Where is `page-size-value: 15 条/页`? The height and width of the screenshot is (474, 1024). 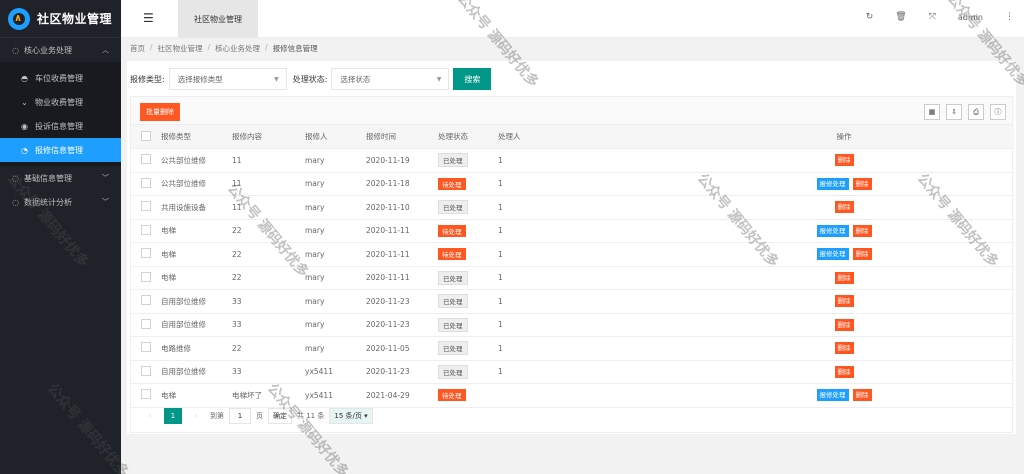
page-size-value: 15 条/页 is located at coordinates (348, 416).